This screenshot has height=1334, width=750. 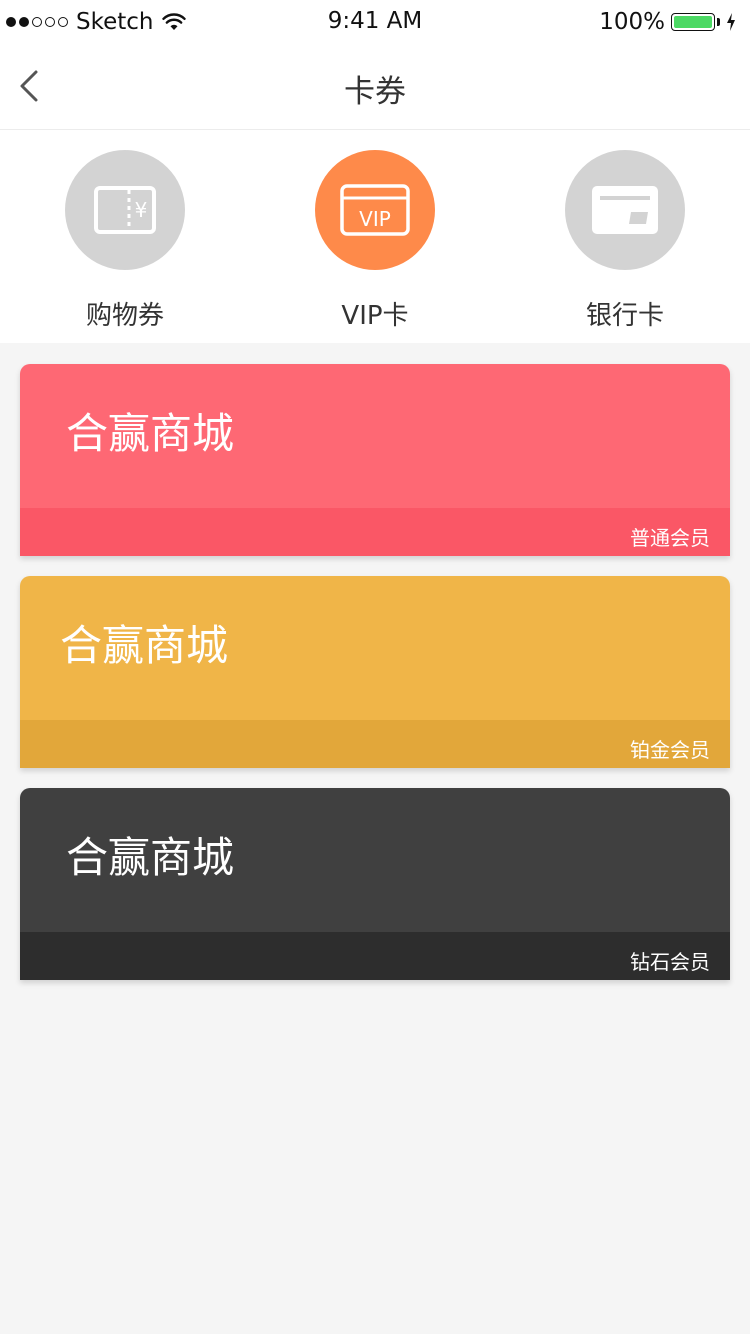 What do you see at coordinates (670, 750) in the screenshot?
I see `card-tier-label: 铂金会员` at bounding box center [670, 750].